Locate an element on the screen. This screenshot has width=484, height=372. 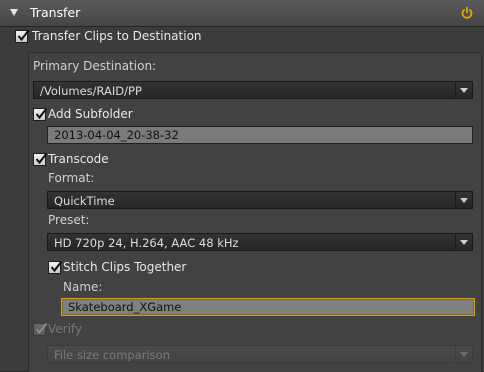
verify-label: Verify is located at coordinates (65, 329).